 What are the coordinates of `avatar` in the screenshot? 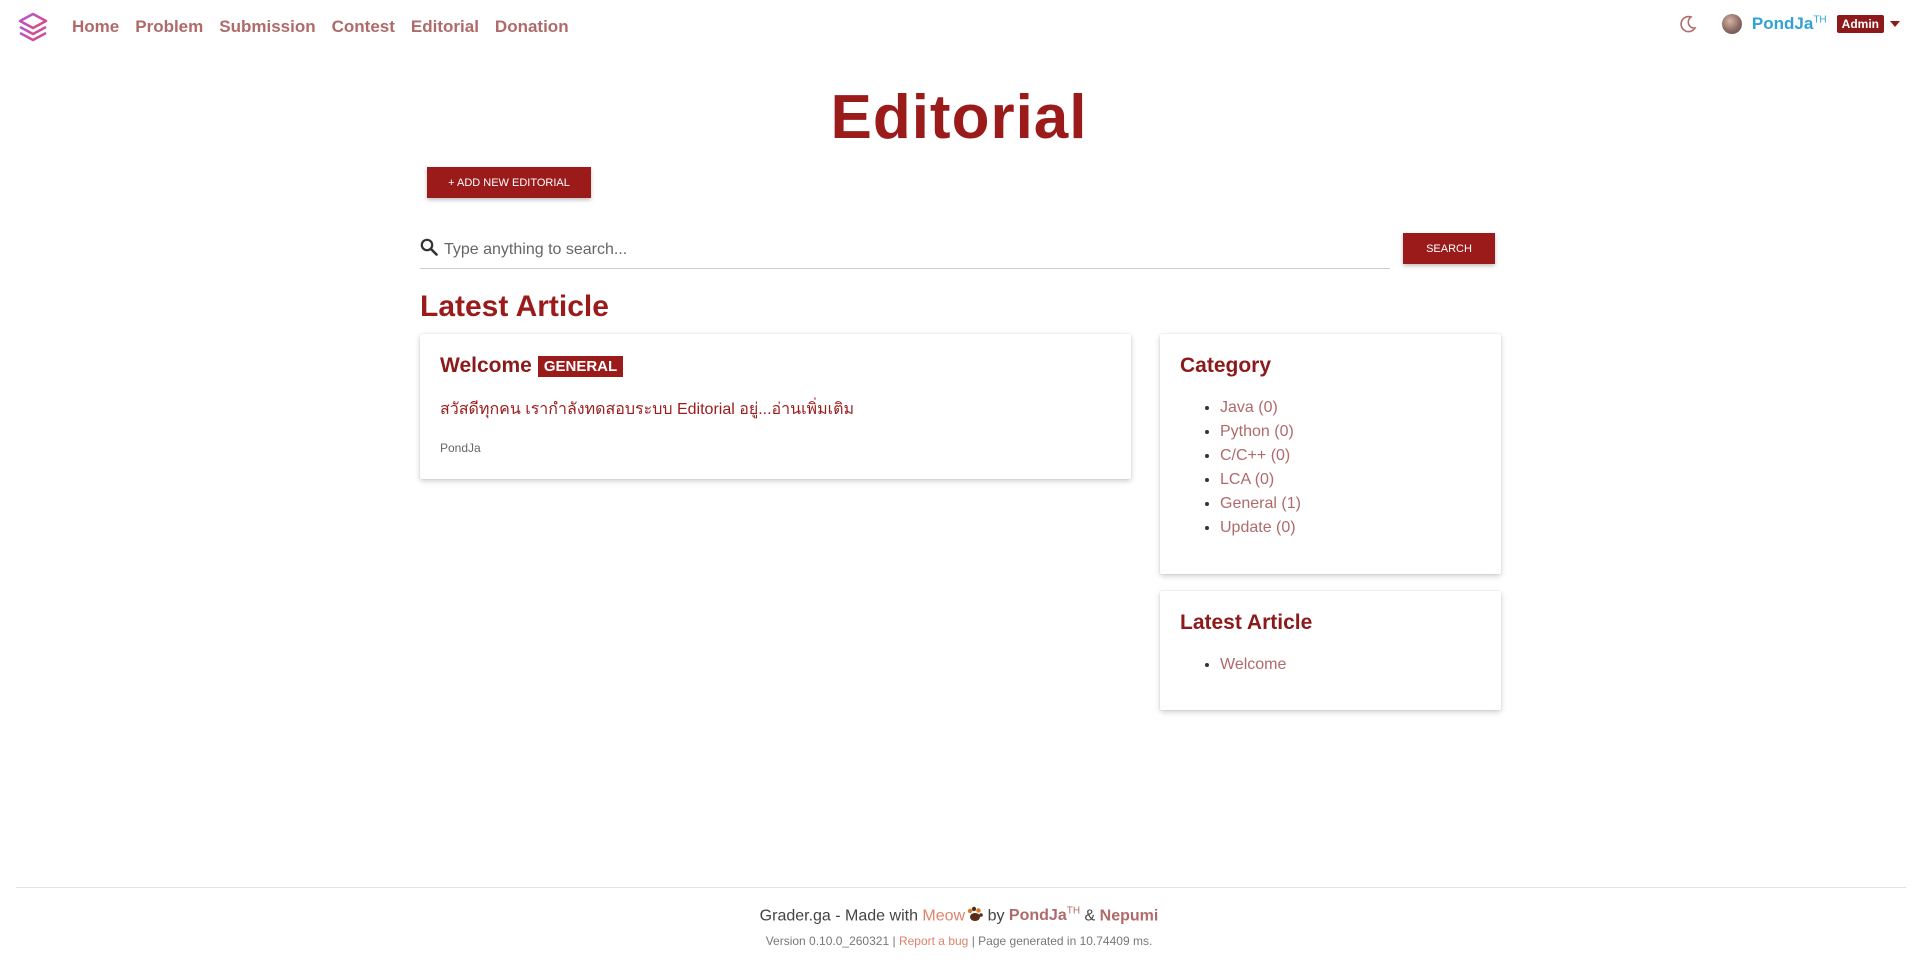 It's located at (1731, 24).